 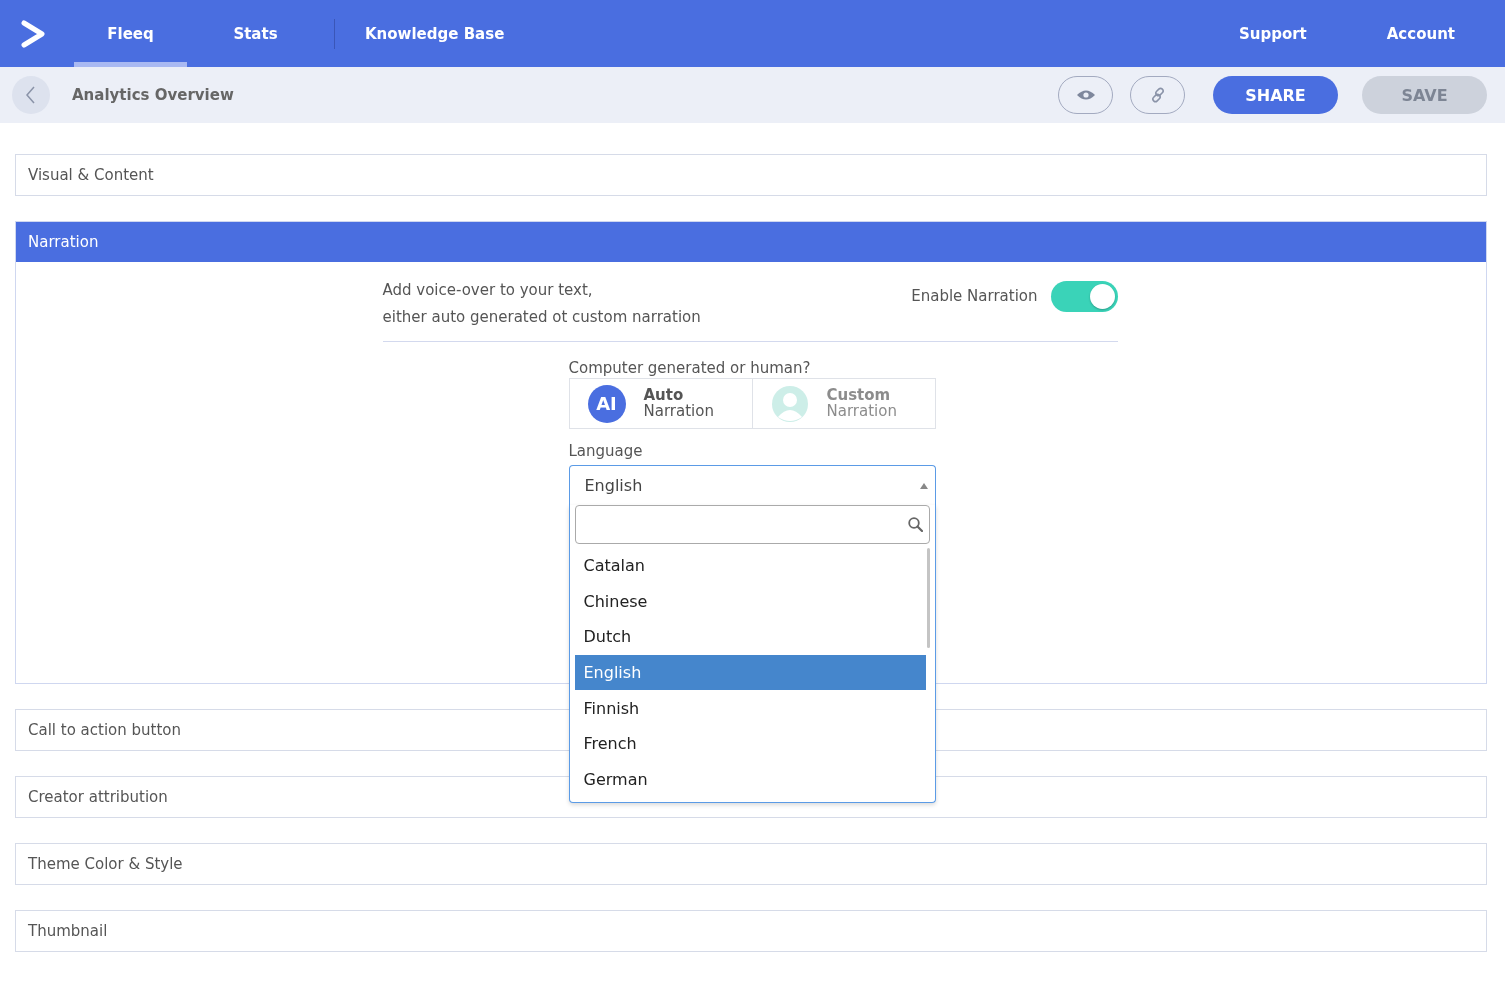 I want to click on scrollbar-thumb, so click(x=928, y=598).